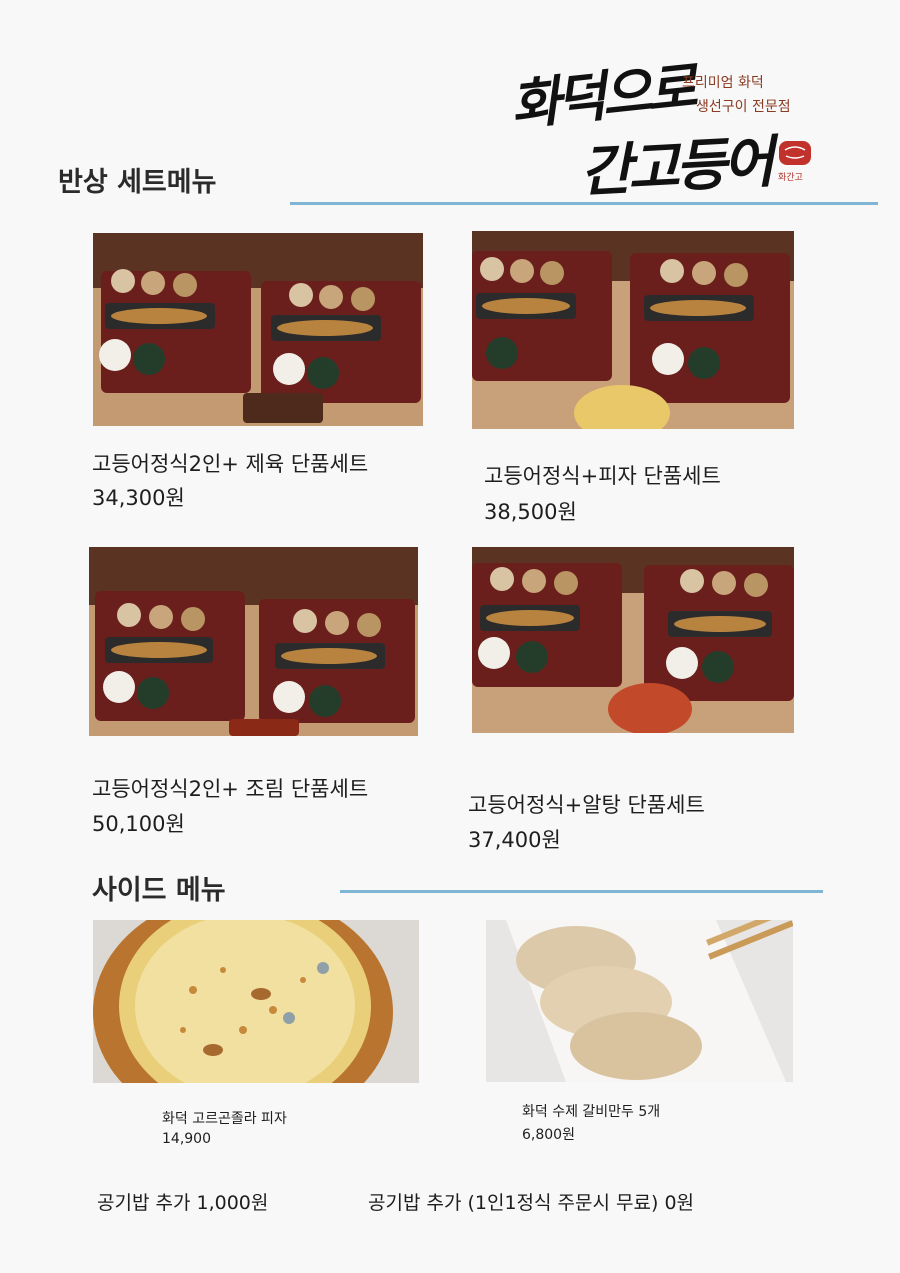 The height and width of the screenshot is (1273, 900). Describe the element at coordinates (230, 464) in the screenshot. I see `set-item-name: 고등어정식2인+ 제육 단품세트` at that location.